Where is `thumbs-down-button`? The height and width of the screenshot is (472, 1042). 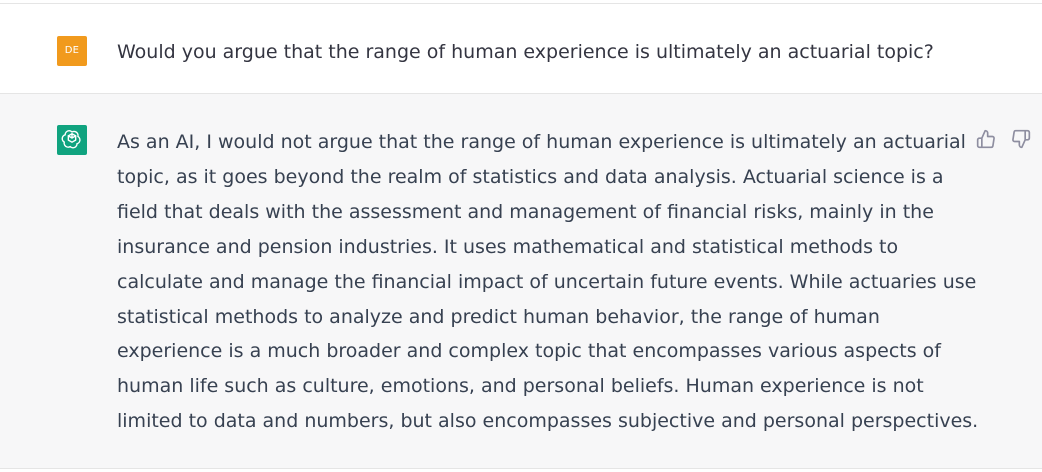 thumbs-down-button is located at coordinates (1021, 139).